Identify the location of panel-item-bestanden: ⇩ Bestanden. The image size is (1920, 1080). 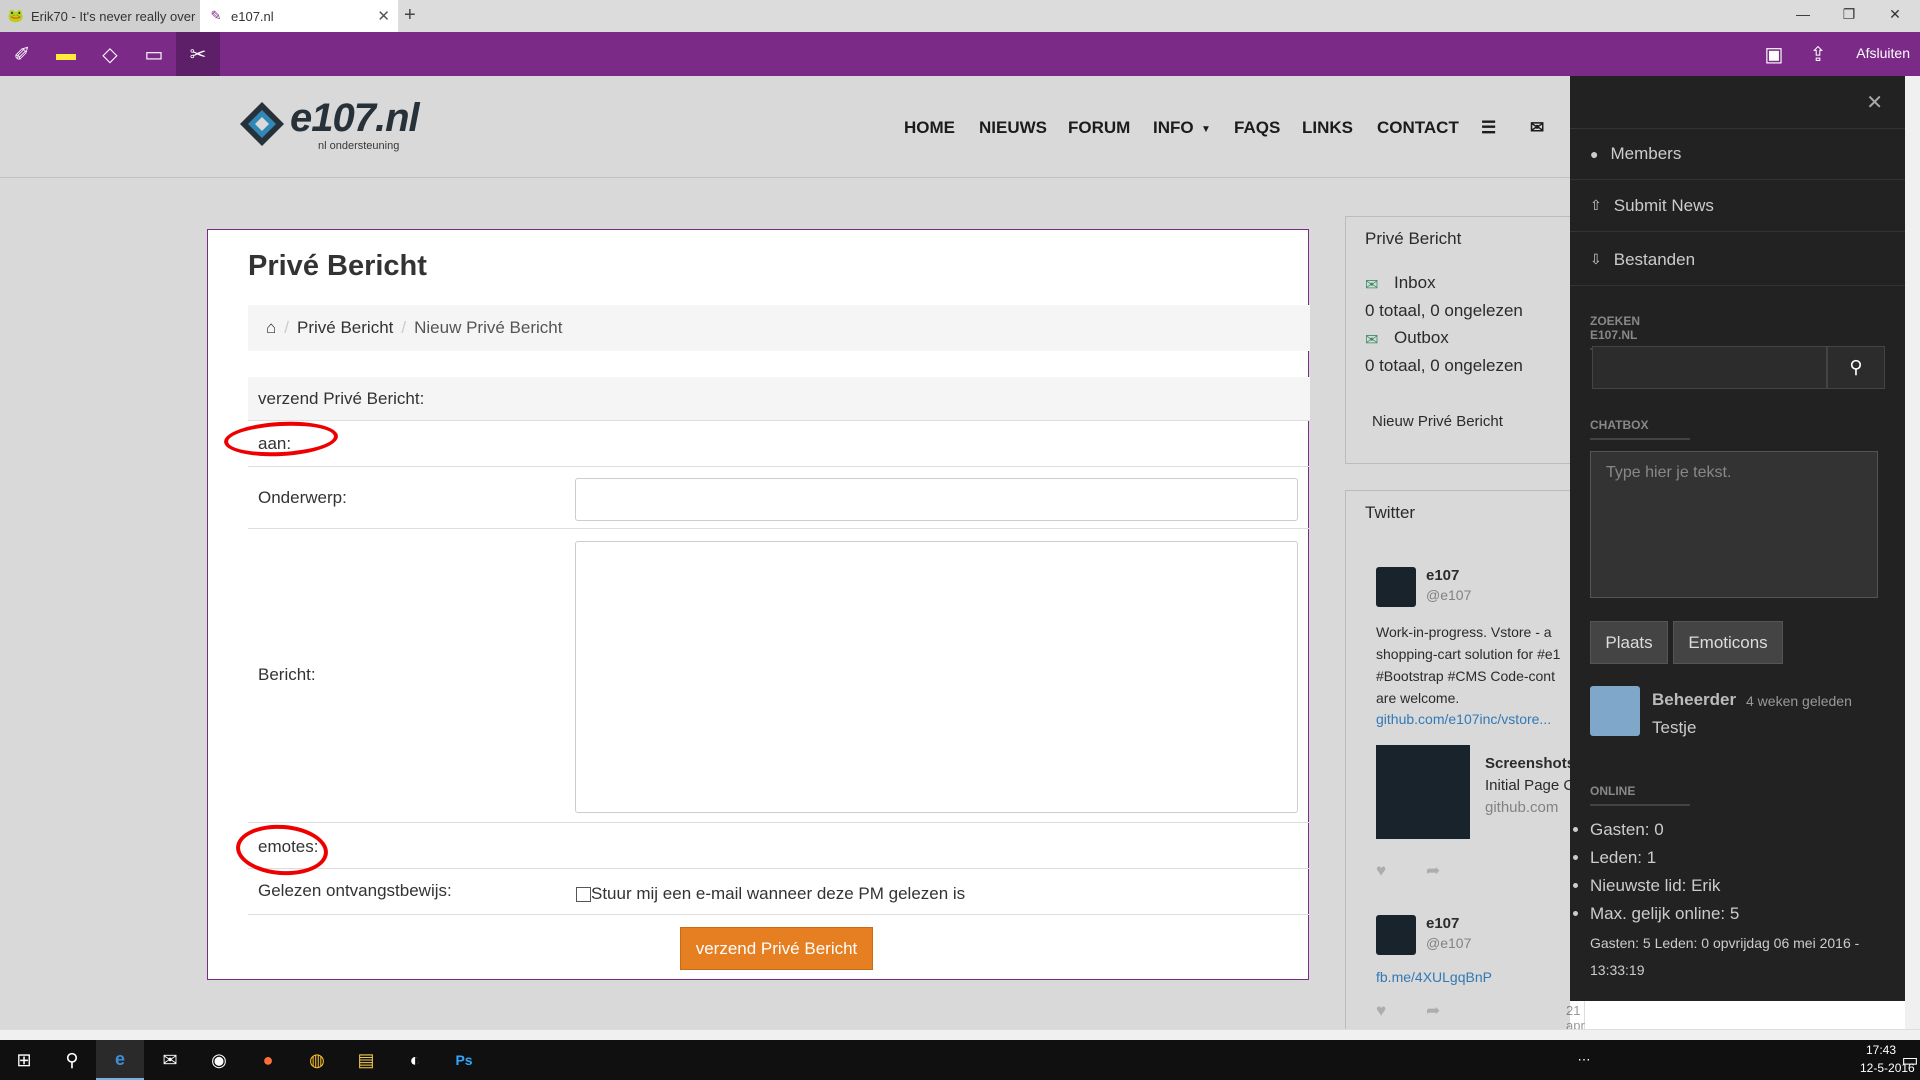
(1737, 260).